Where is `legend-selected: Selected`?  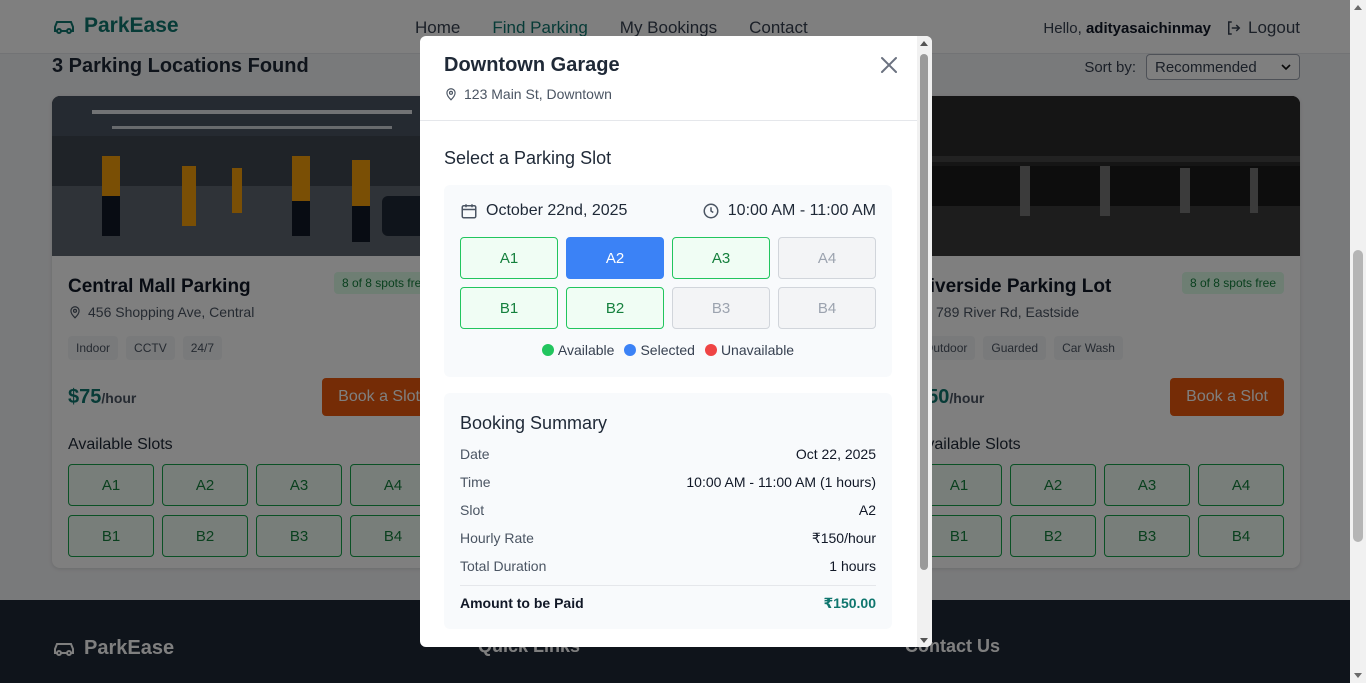
legend-selected: Selected is located at coordinates (659, 350).